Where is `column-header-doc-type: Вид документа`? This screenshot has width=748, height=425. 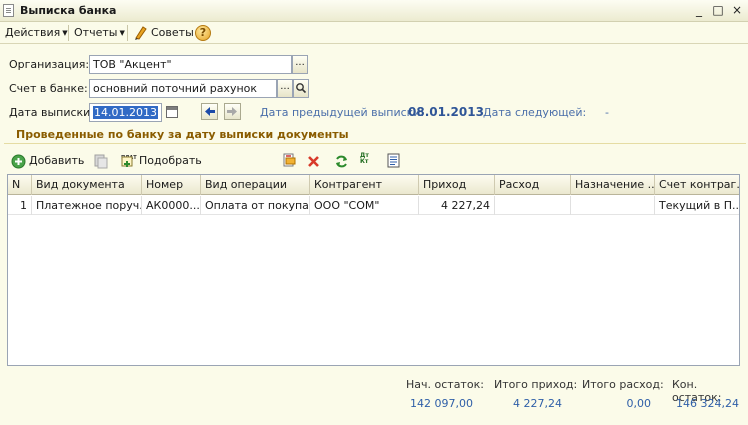
column-header-doc-type: Вид документа is located at coordinates (87, 185).